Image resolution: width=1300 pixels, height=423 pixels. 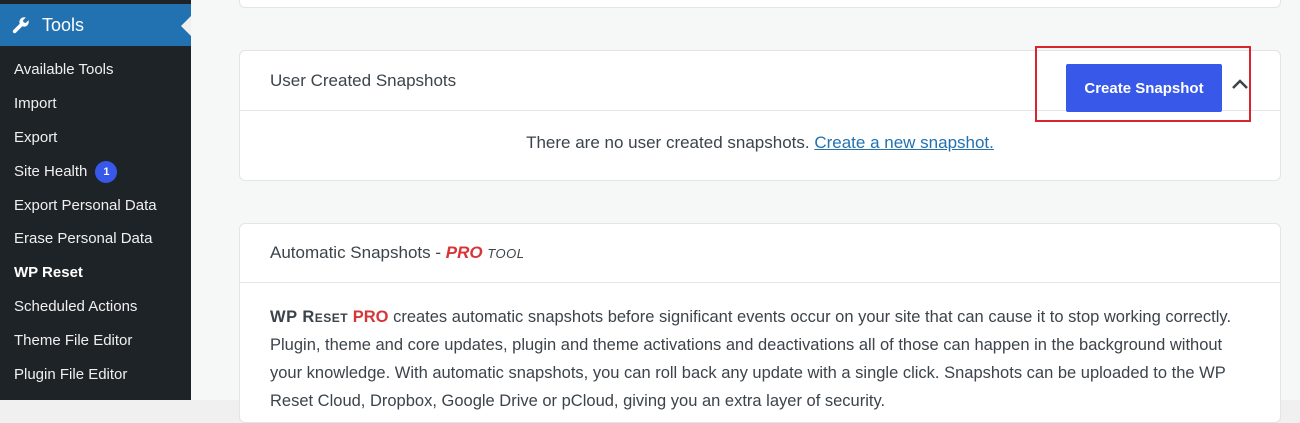 What do you see at coordinates (95, 306) in the screenshot?
I see `submenu-item-scheduled-actions: Scheduled Actions` at bounding box center [95, 306].